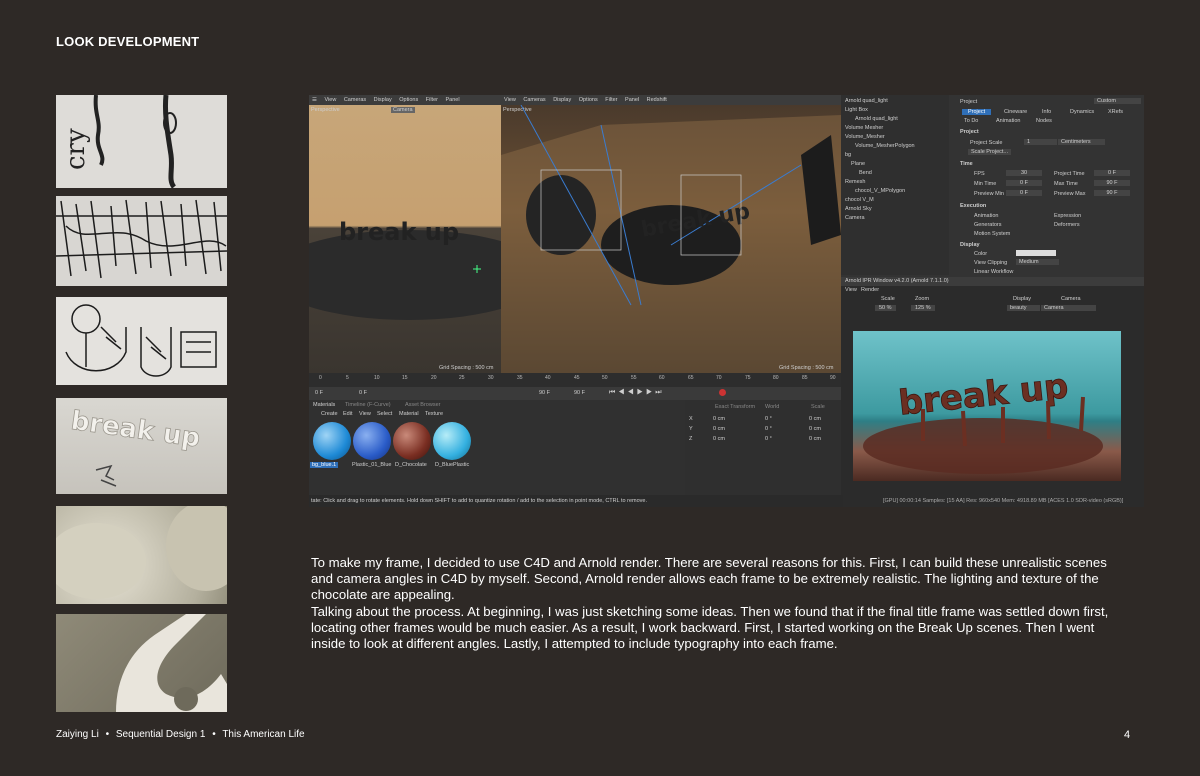 The image size is (1200, 776). I want to click on camera-label: Camera, so click(1071, 299).